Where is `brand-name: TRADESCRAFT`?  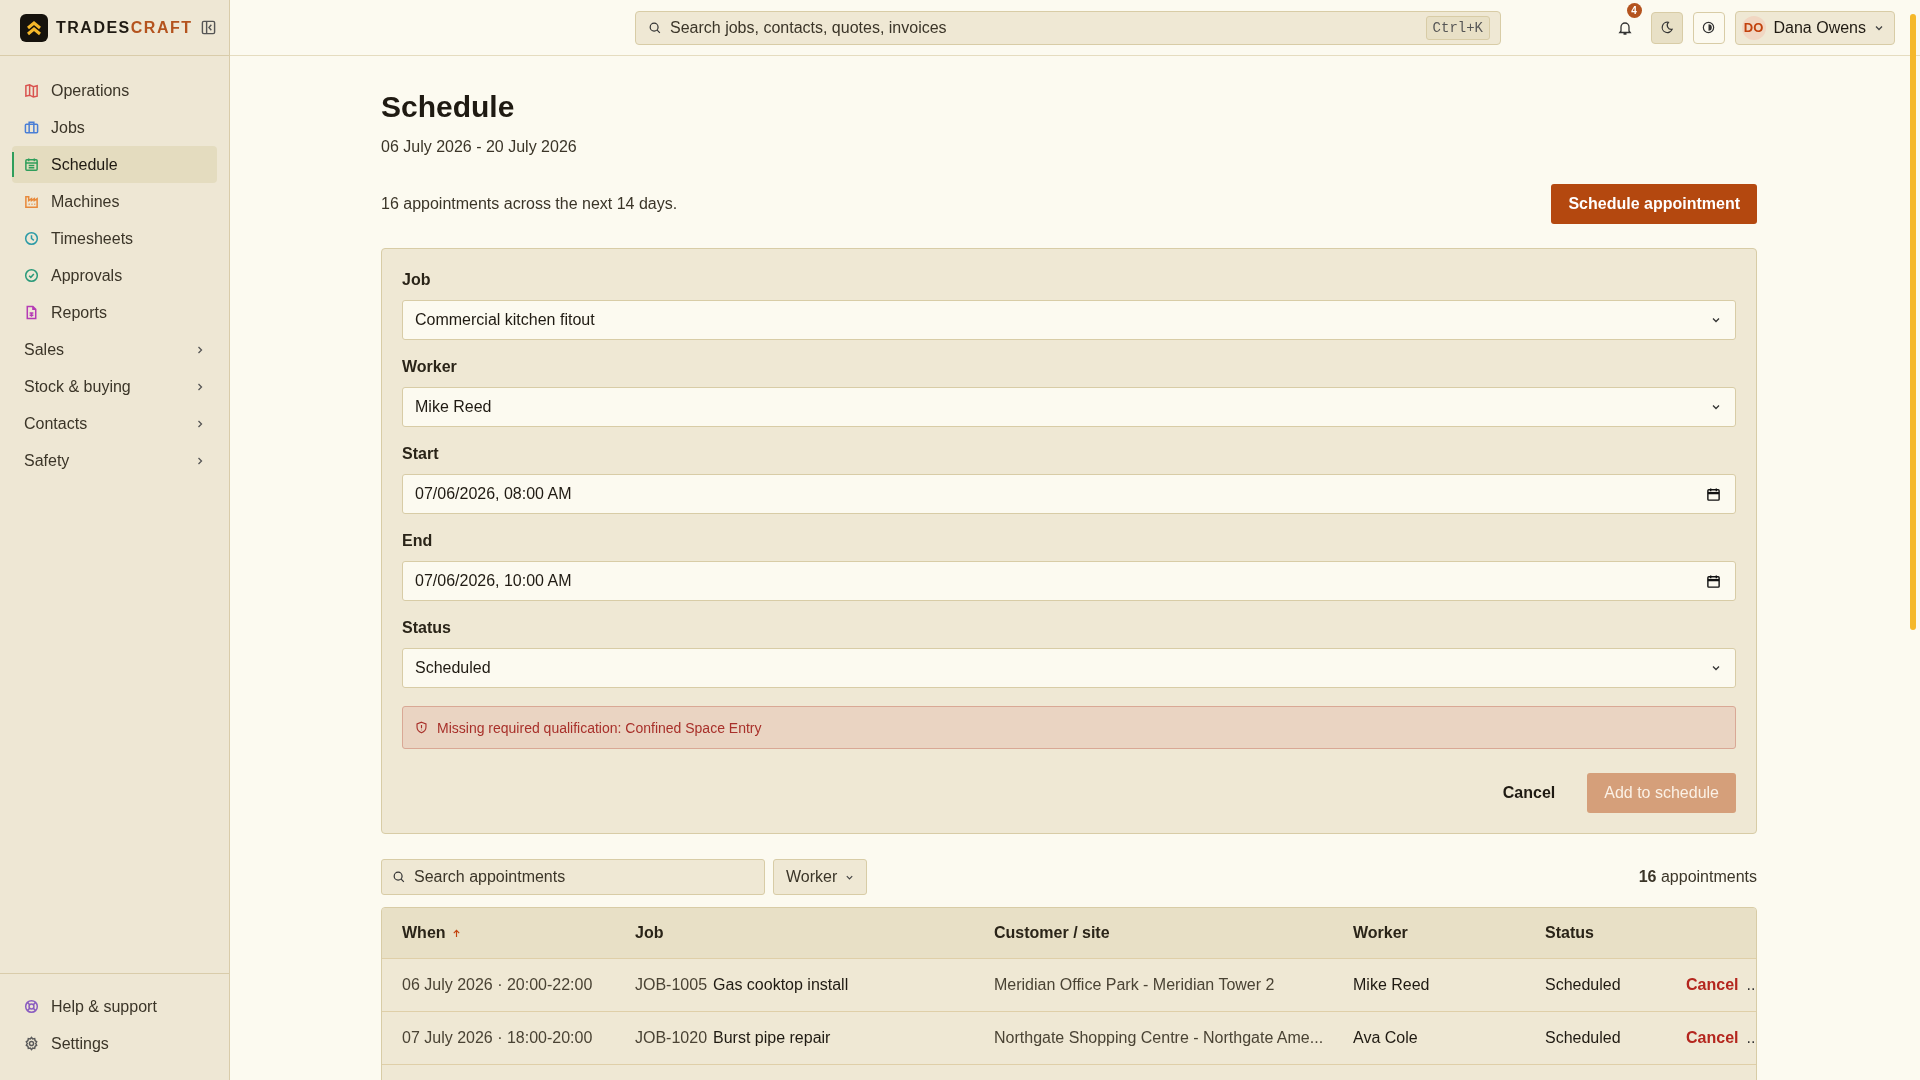
brand-name: TRADESCRAFT is located at coordinates (124, 27).